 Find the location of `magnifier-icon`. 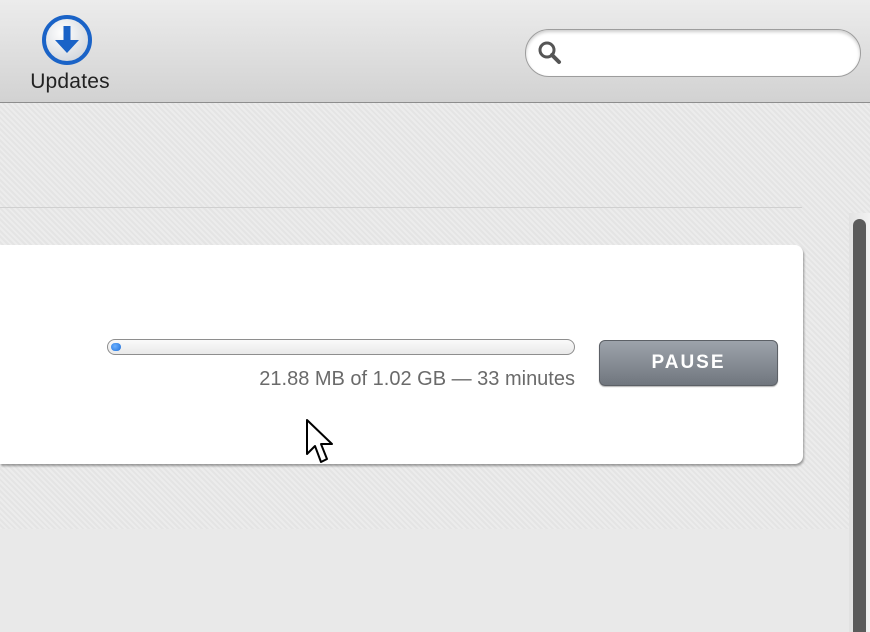

magnifier-icon is located at coordinates (549, 52).